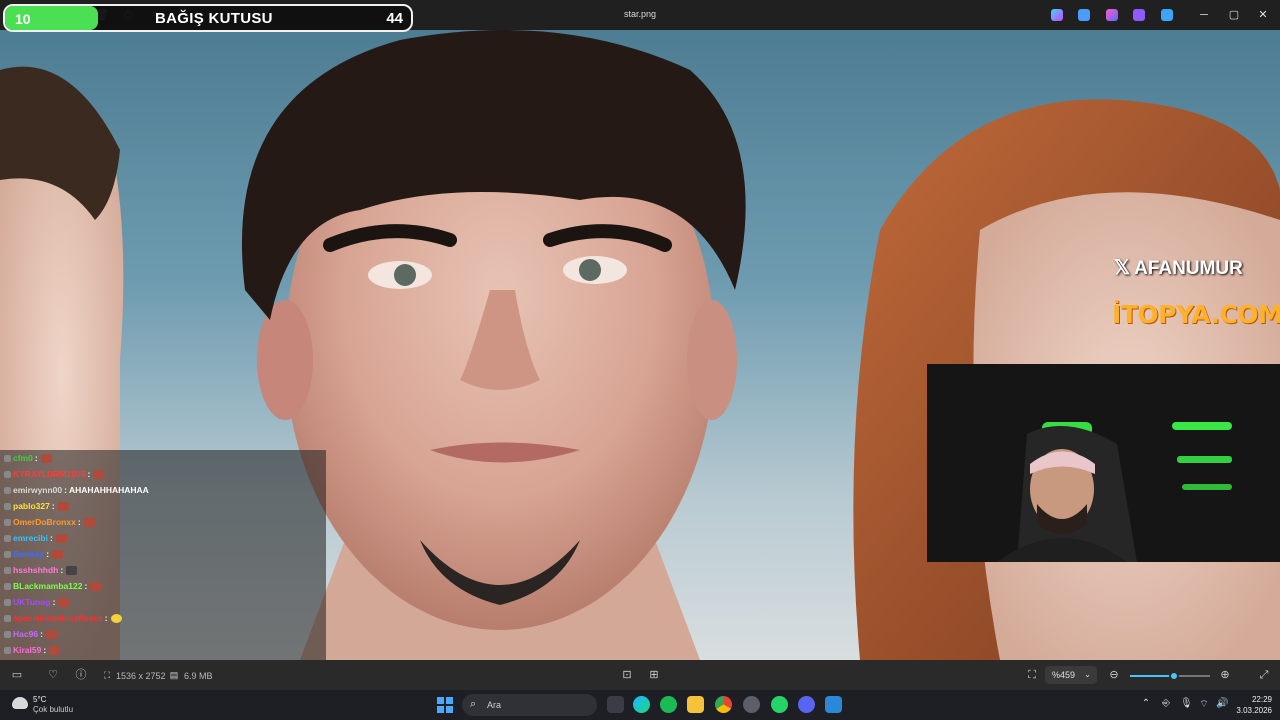 This screenshot has width=1280, height=720. I want to click on edit-icon, so click(1084, 15).